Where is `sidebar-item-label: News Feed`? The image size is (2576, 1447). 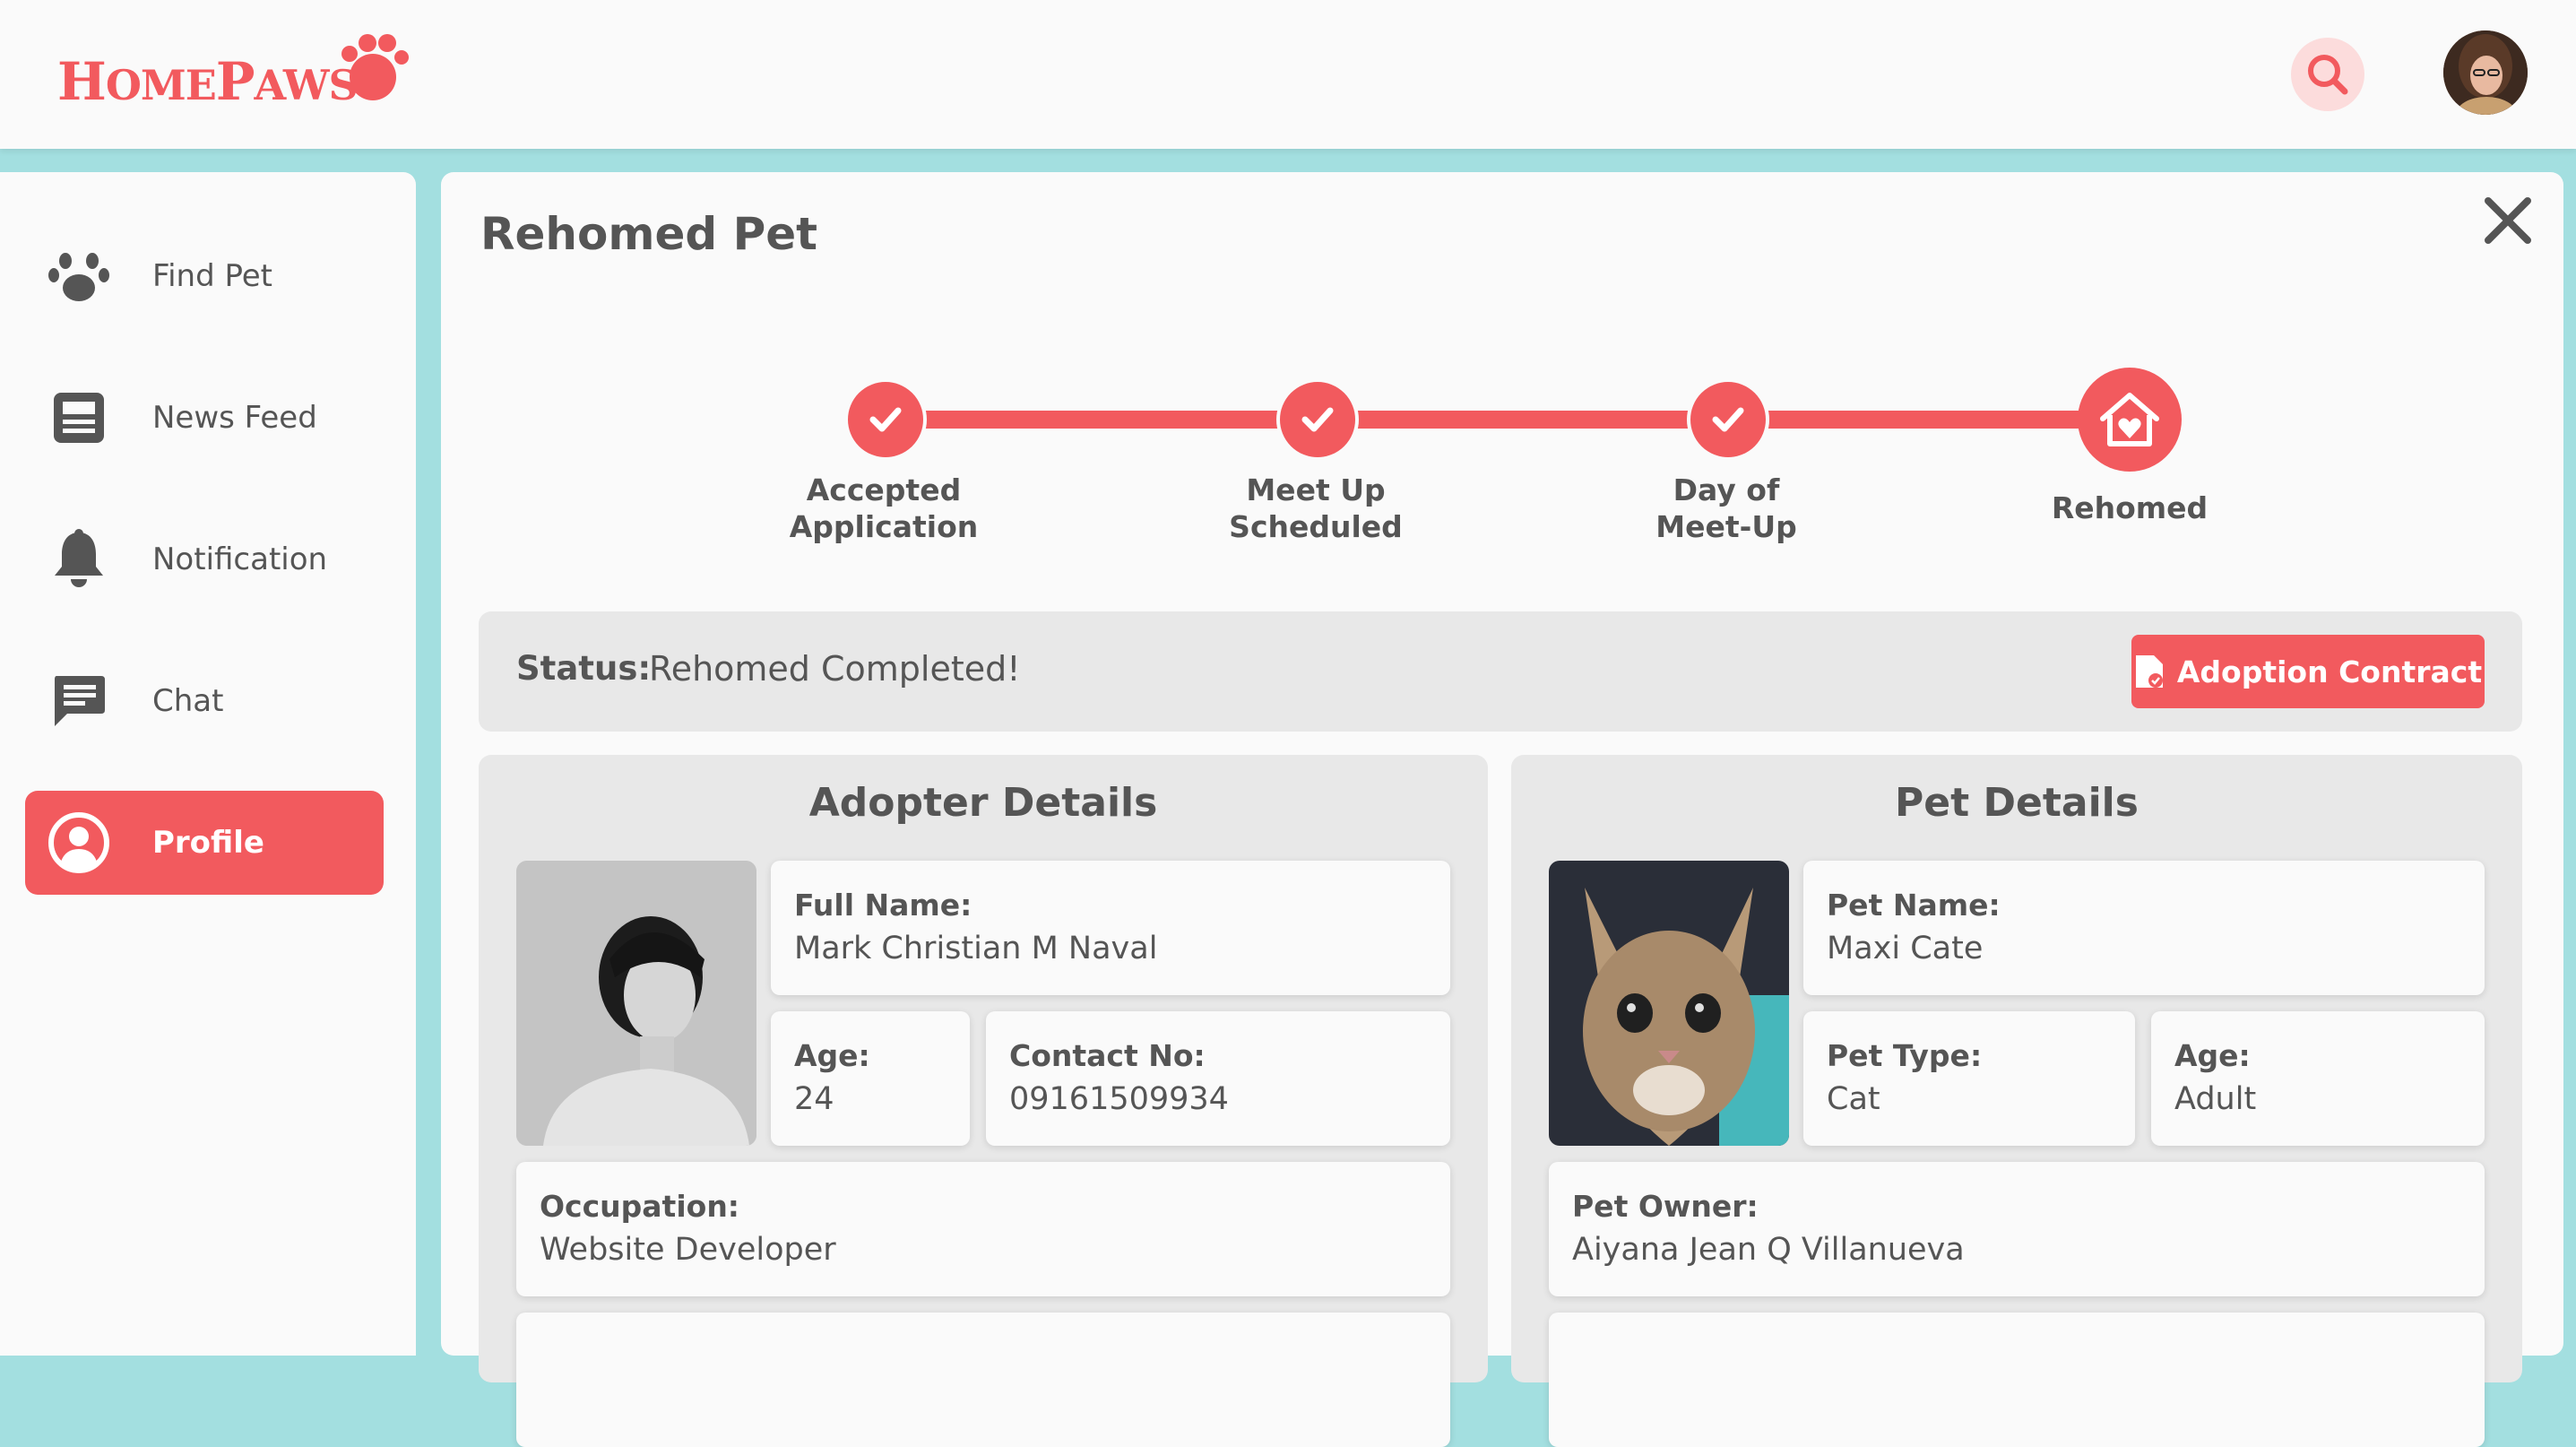 sidebar-item-label: News Feed is located at coordinates (234, 418).